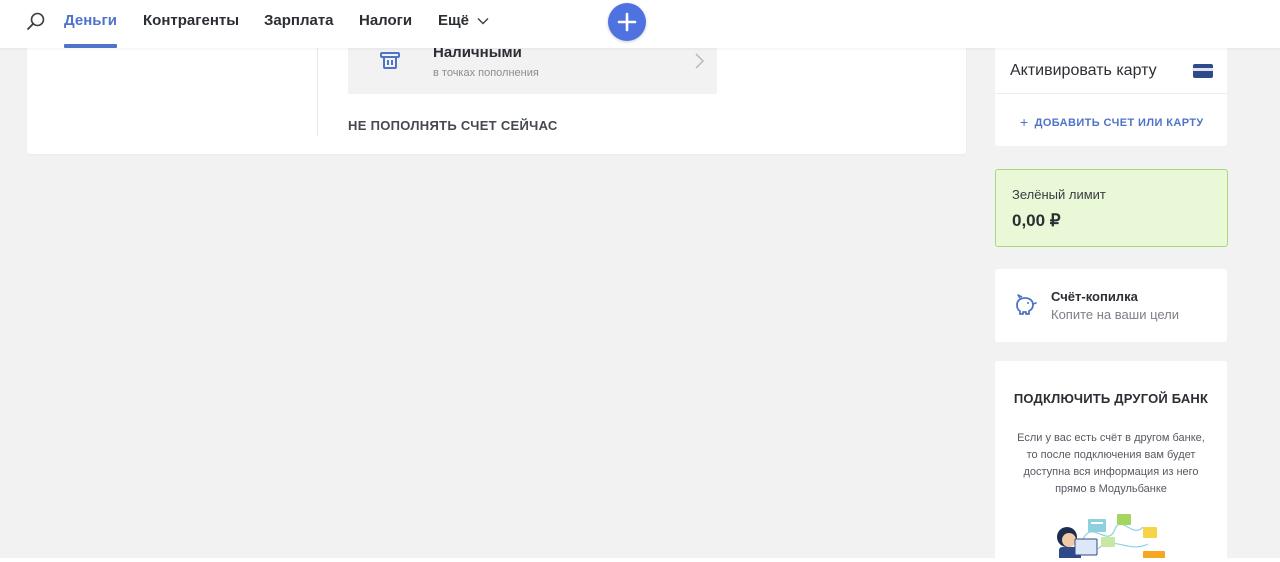 This screenshot has width=1280, height=562. What do you see at coordinates (1111, 305) in the screenshot?
I see `savings-account-card: Счёт-копилка Копите на ваши цели` at bounding box center [1111, 305].